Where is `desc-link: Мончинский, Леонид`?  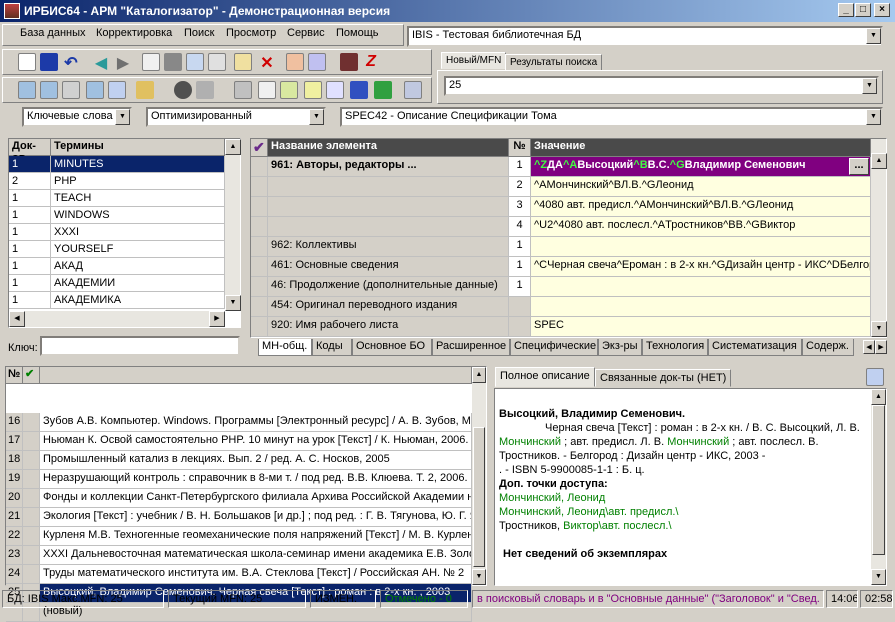 desc-link: Мончинский, Леонид is located at coordinates (552, 498).